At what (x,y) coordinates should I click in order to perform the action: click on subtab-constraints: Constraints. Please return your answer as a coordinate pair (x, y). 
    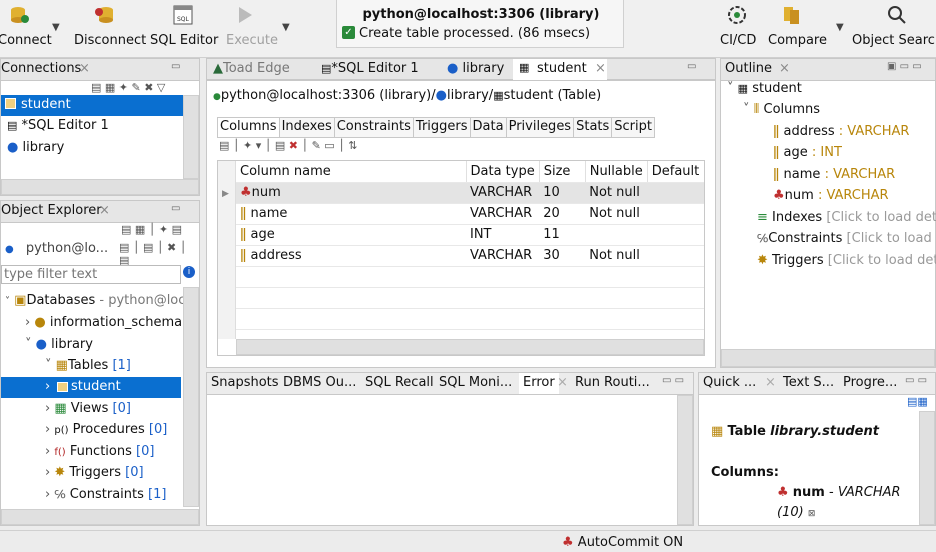
    Looking at the image, I should click on (373, 127).